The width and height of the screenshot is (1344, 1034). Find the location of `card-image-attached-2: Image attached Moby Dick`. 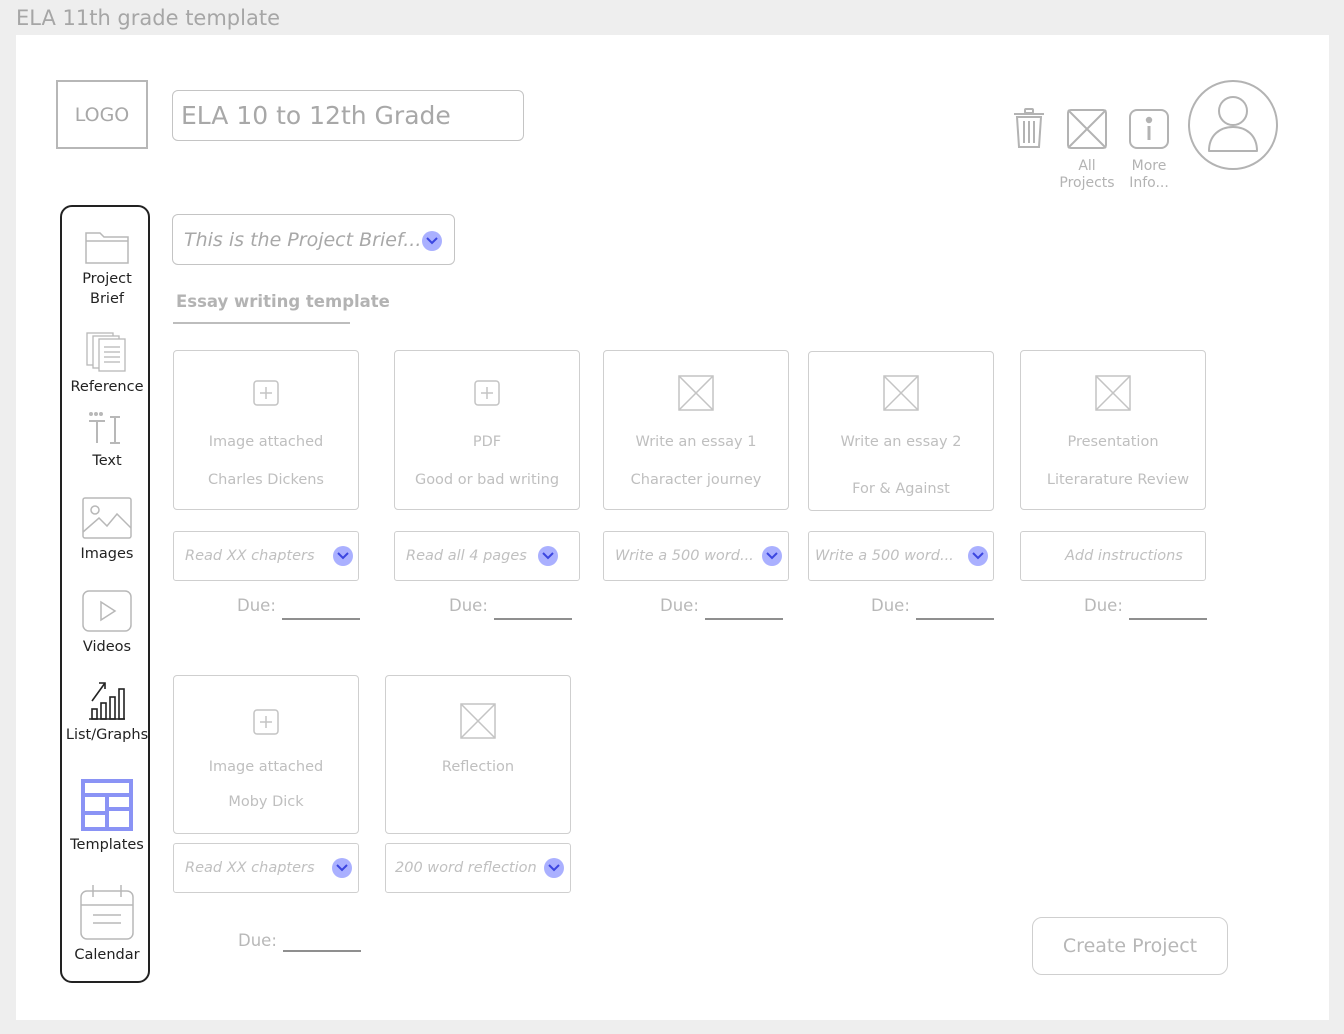

card-image-attached-2: Image attached Moby Dick is located at coordinates (266, 754).